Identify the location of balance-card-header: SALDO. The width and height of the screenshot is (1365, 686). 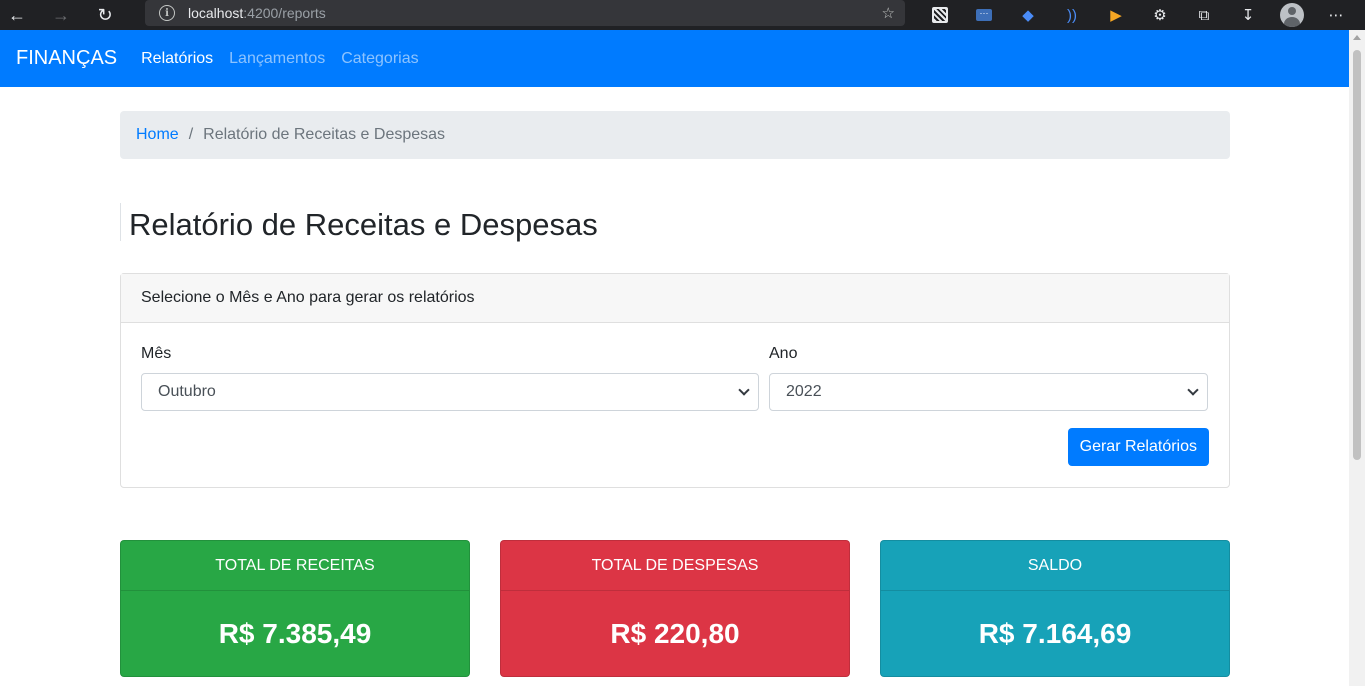
(1055, 566).